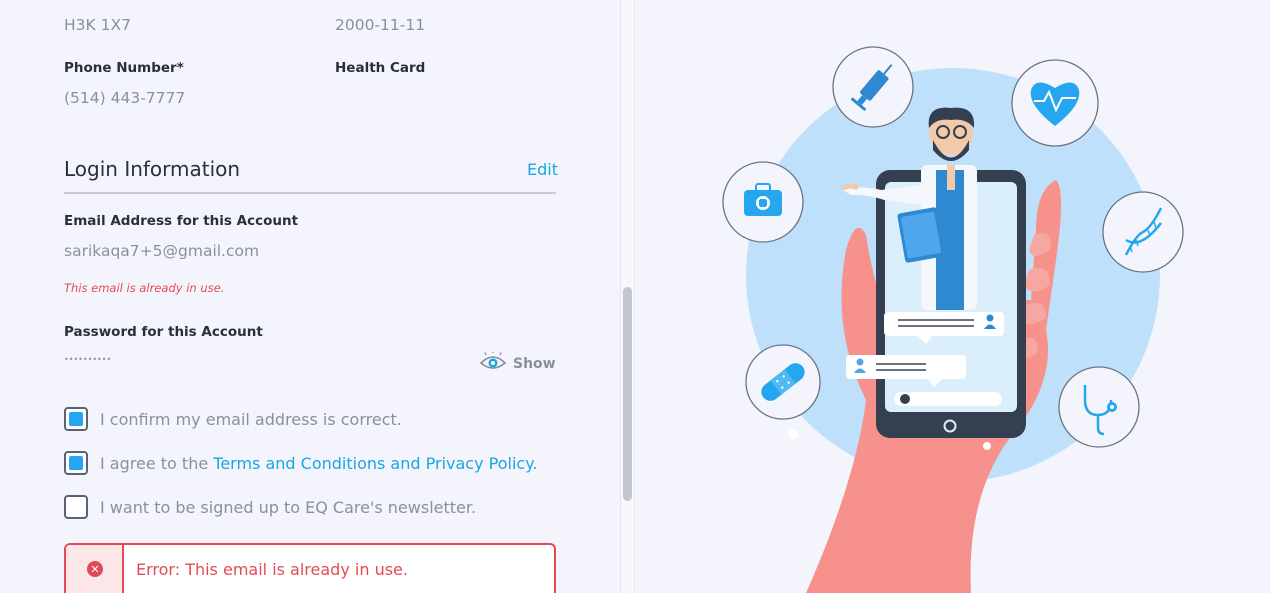 This screenshot has width=1270, height=593. What do you see at coordinates (181, 221) in the screenshot?
I see `email-label: Email Address for this Account` at bounding box center [181, 221].